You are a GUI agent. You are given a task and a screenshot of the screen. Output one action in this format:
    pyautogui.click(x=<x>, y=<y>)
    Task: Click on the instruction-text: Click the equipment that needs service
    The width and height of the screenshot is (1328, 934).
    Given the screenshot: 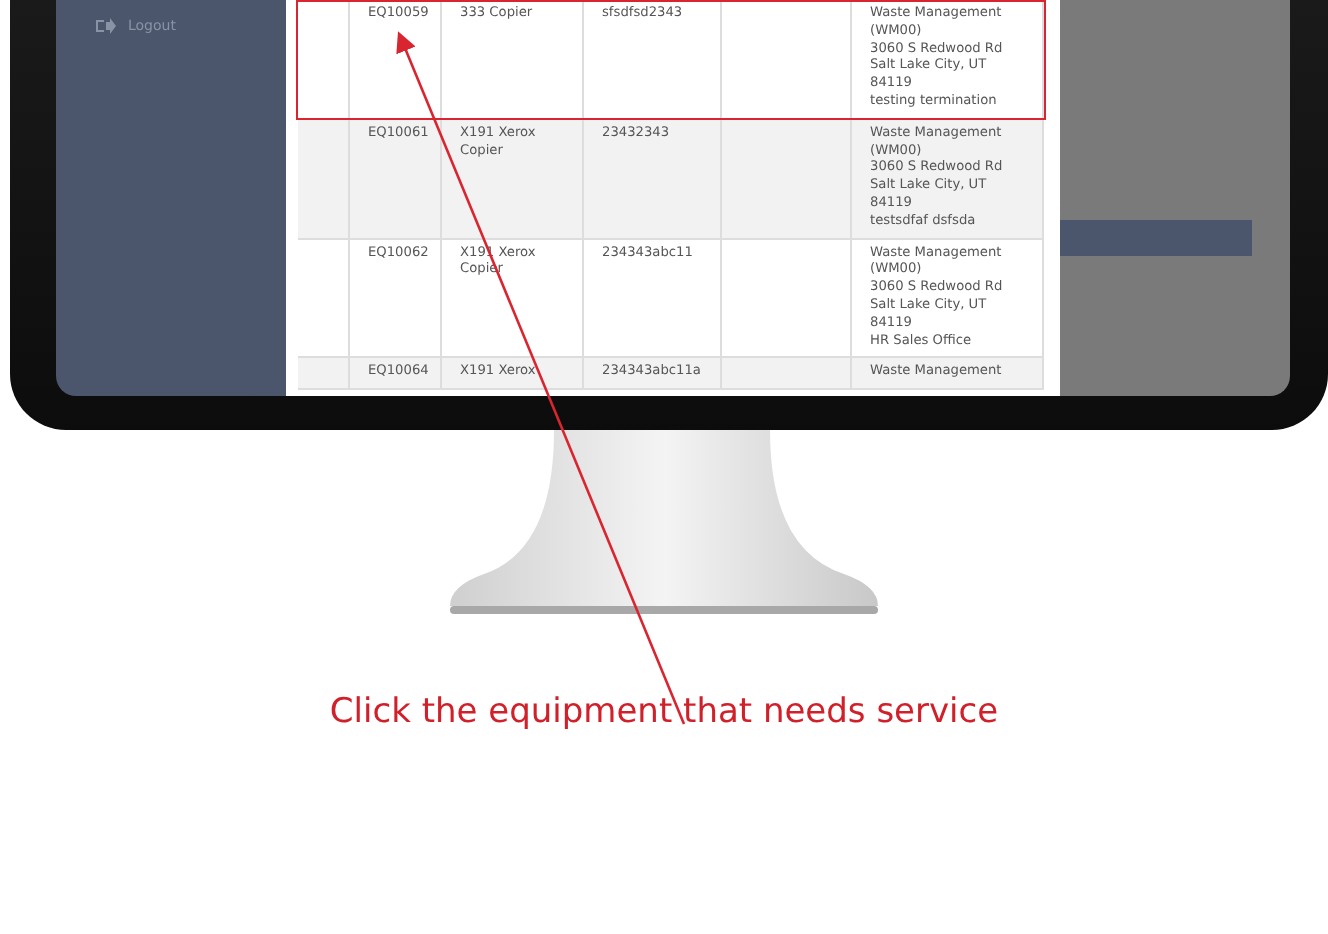 What is the action you would take?
    pyautogui.click(x=664, y=713)
    